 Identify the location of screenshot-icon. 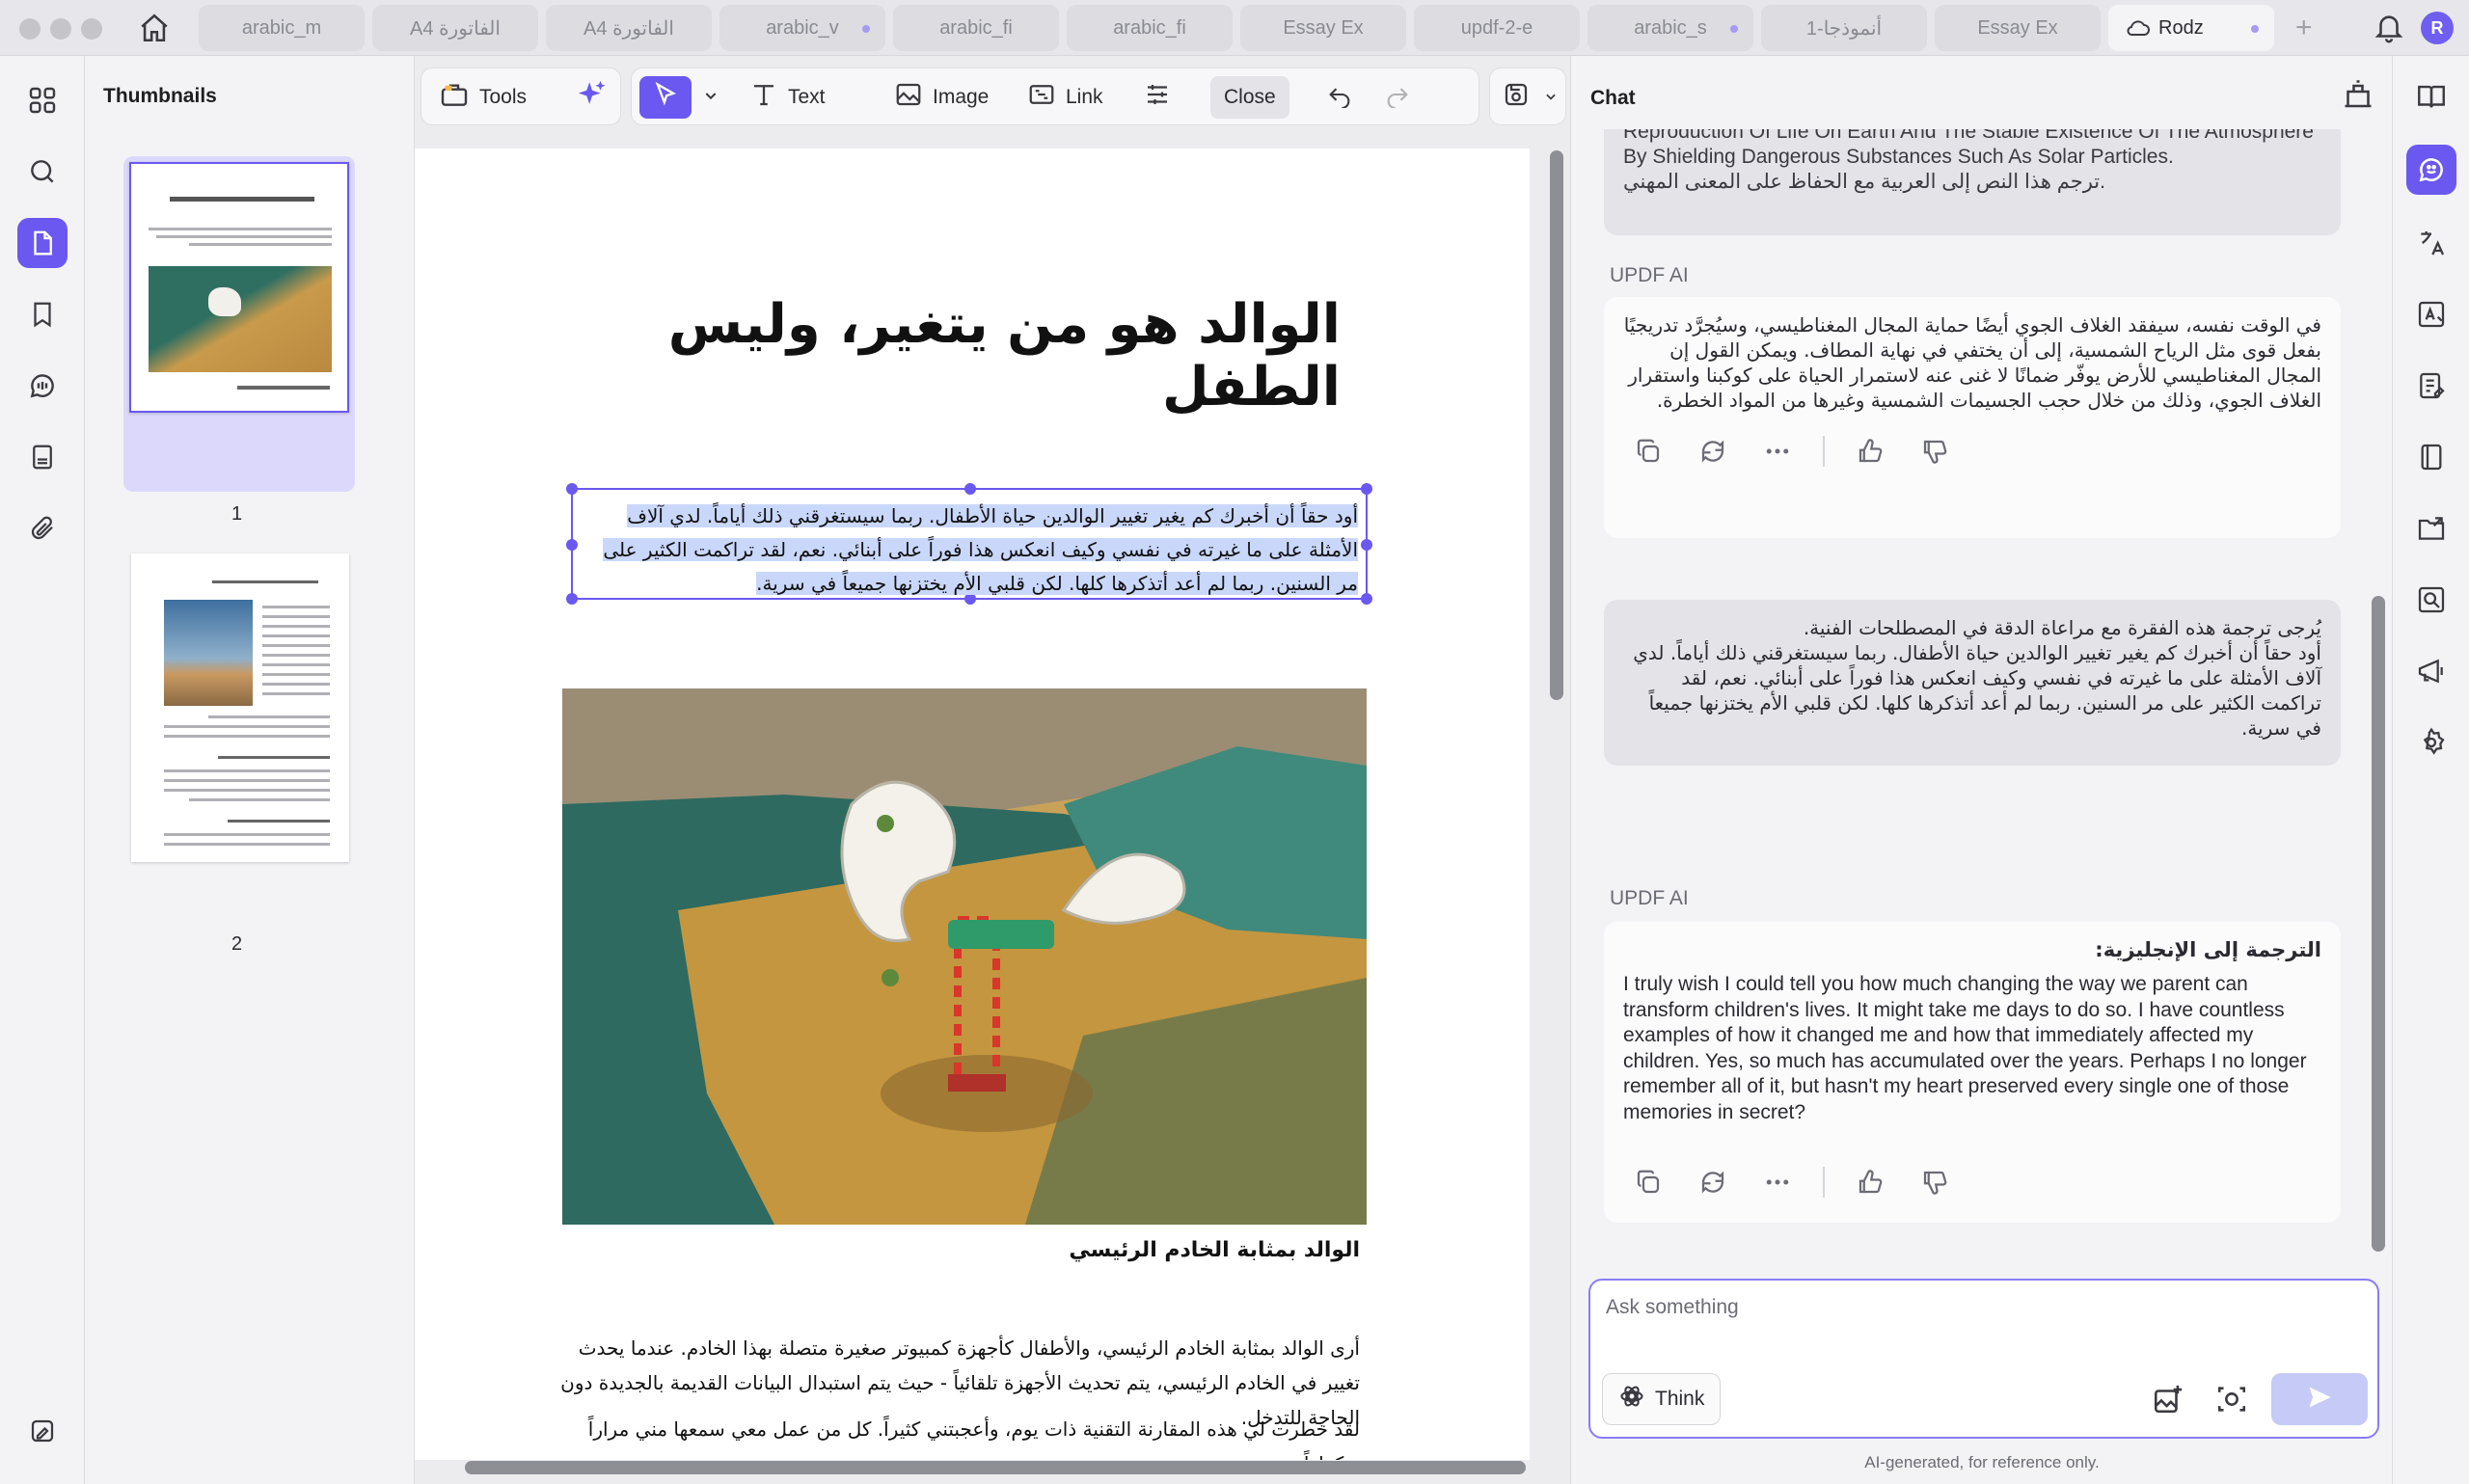
(2232, 1400).